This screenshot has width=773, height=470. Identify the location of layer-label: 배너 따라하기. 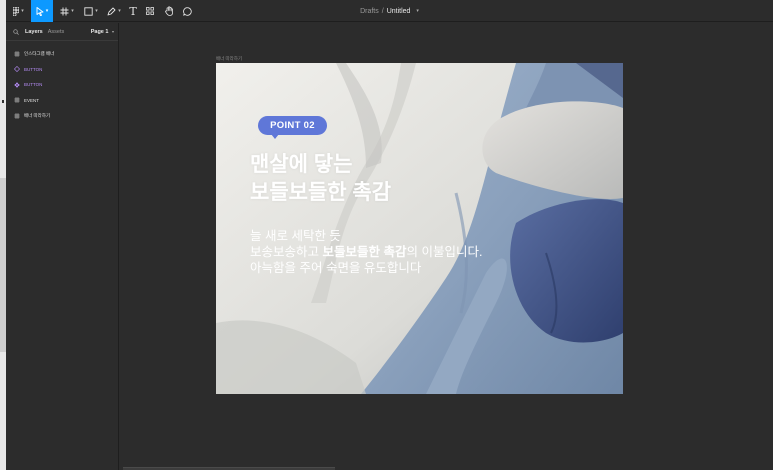
(37, 115).